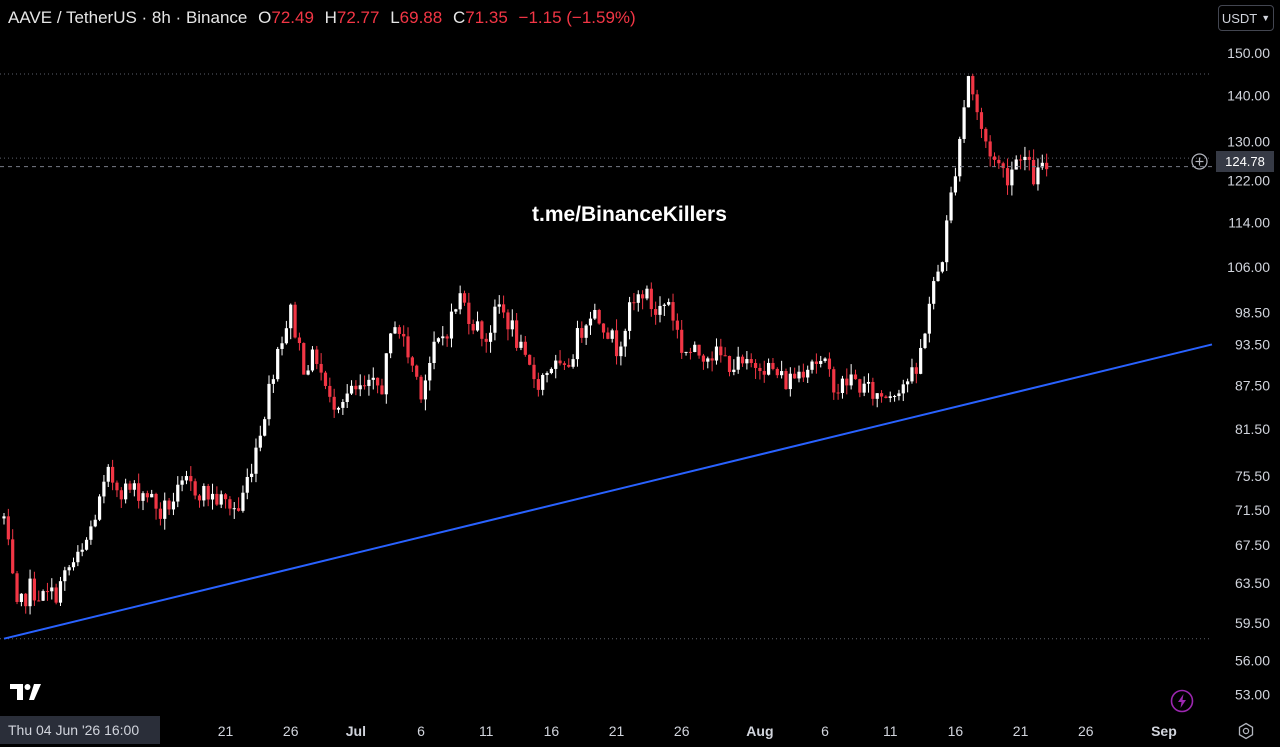 This screenshot has height=747, width=1280. What do you see at coordinates (552, 731) in the screenshot?
I see `x-tick-label: 16` at bounding box center [552, 731].